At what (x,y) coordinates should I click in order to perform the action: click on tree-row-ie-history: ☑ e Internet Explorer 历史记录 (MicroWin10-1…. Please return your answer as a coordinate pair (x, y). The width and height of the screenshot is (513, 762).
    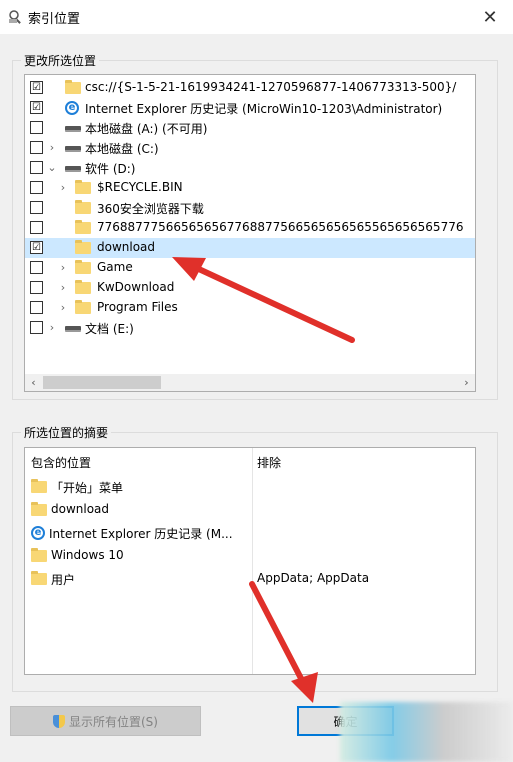
    Looking at the image, I should click on (250, 108).